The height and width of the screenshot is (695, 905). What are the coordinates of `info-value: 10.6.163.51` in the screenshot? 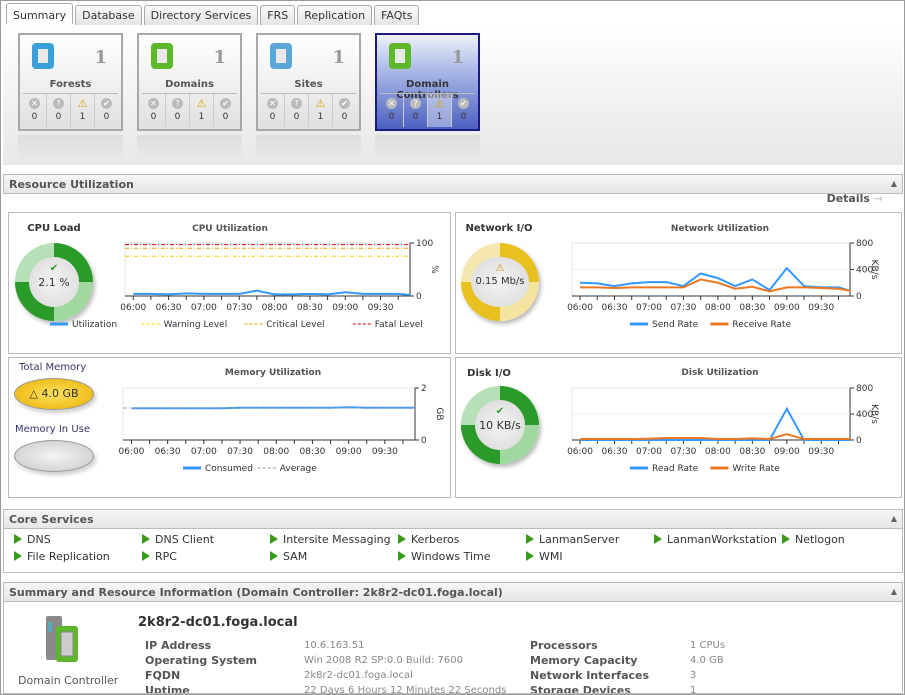 It's located at (334, 645).